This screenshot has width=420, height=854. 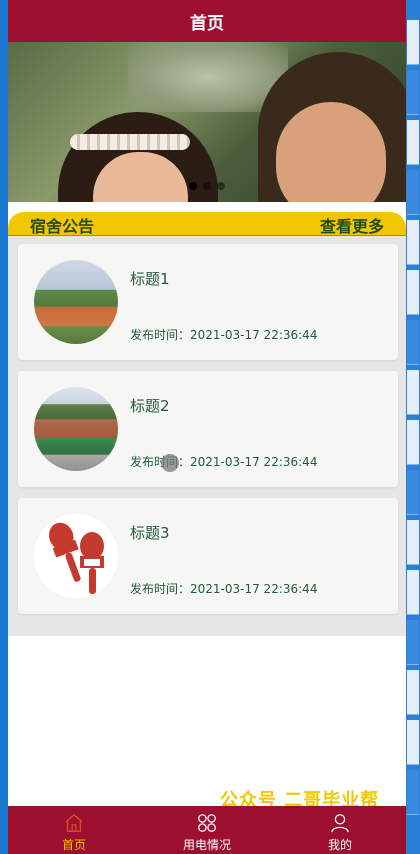 What do you see at coordinates (150, 406) in the screenshot?
I see `post-title: 标题2` at bounding box center [150, 406].